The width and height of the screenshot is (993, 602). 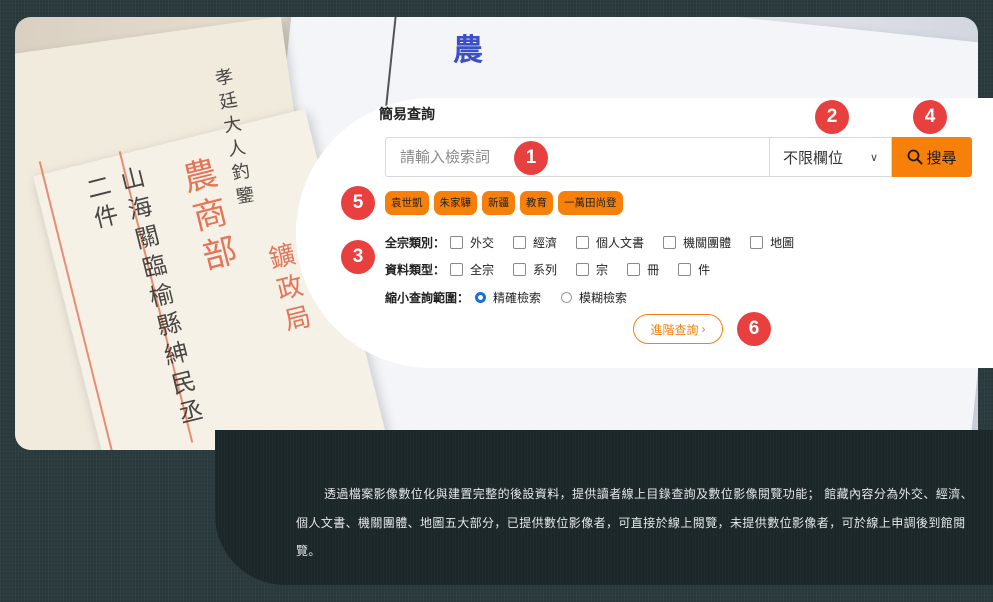 What do you see at coordinates (832, 117) in the screenshot?
I see `callout-badge-2: 2` at bounding box center [832, 117].